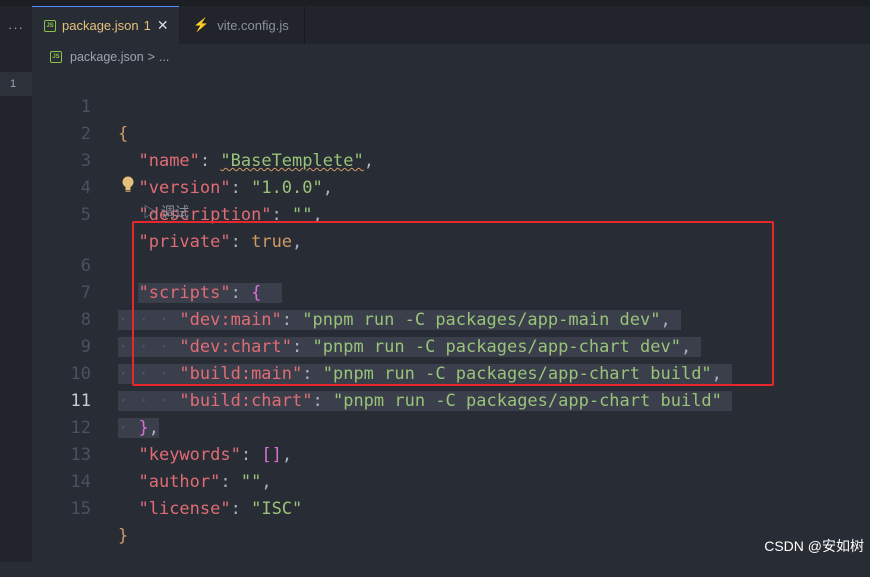 Image resolution: width=870 pixels, height=577 pixels. Describe the element at coordinates (451, 186) in the screenshot. I see `code-line: 4 "description": "",` at that location.